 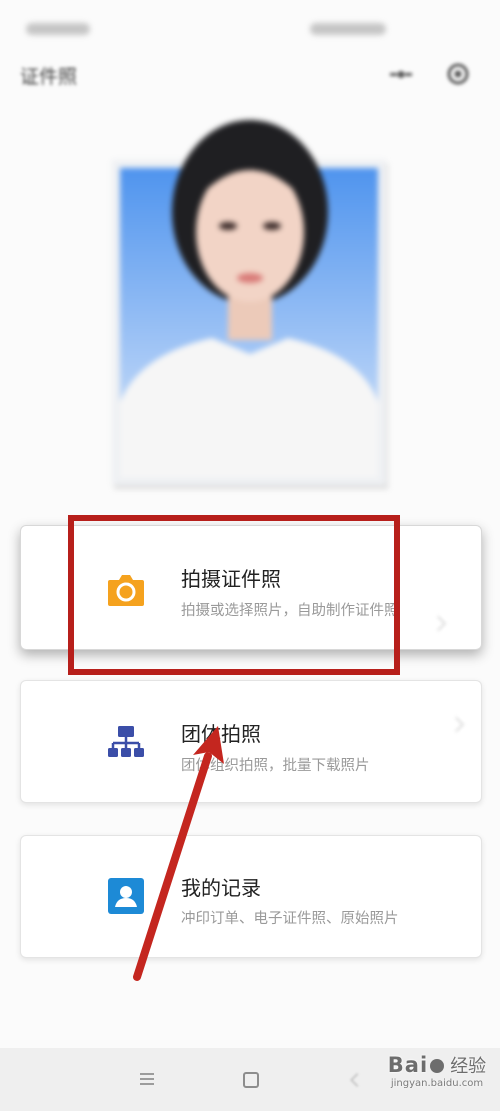 I want to click on card-title: 团体拍照, so click(x=221, y=734).